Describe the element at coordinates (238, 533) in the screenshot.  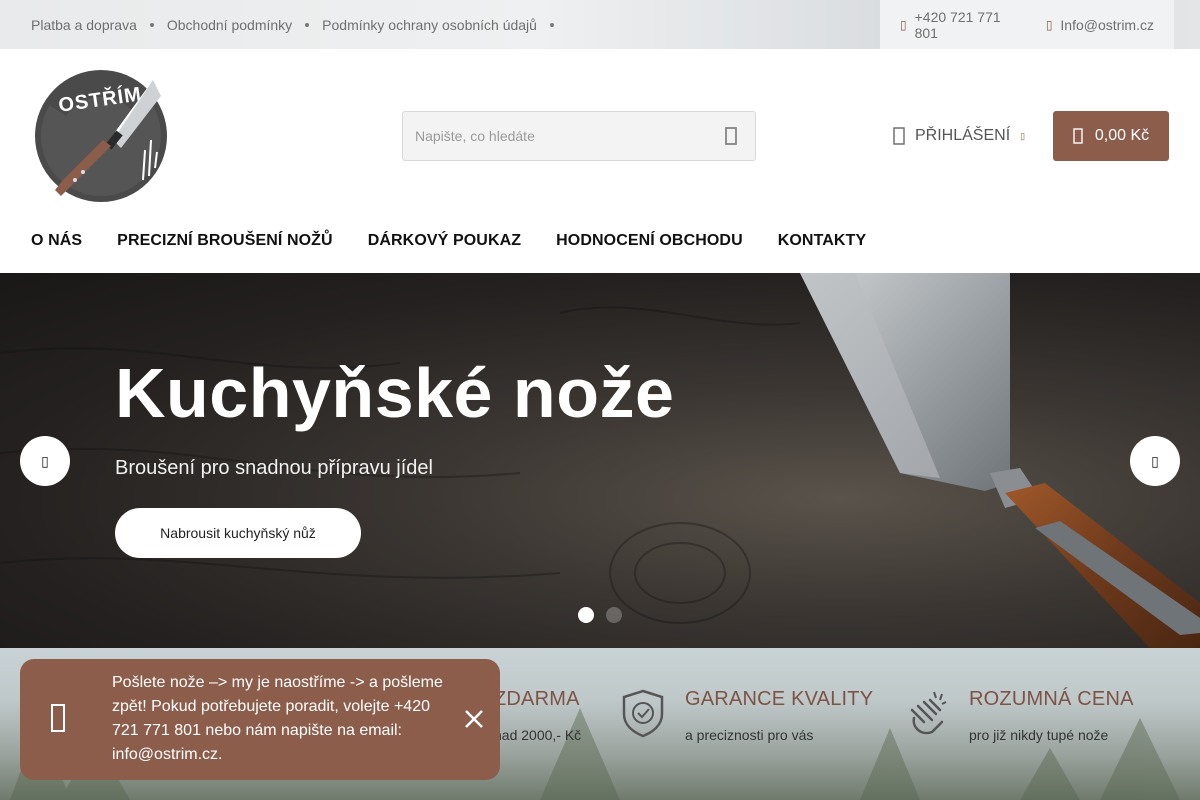
I see `hero-cta-button: Nabrousit kuchyňský nůž` at that location.